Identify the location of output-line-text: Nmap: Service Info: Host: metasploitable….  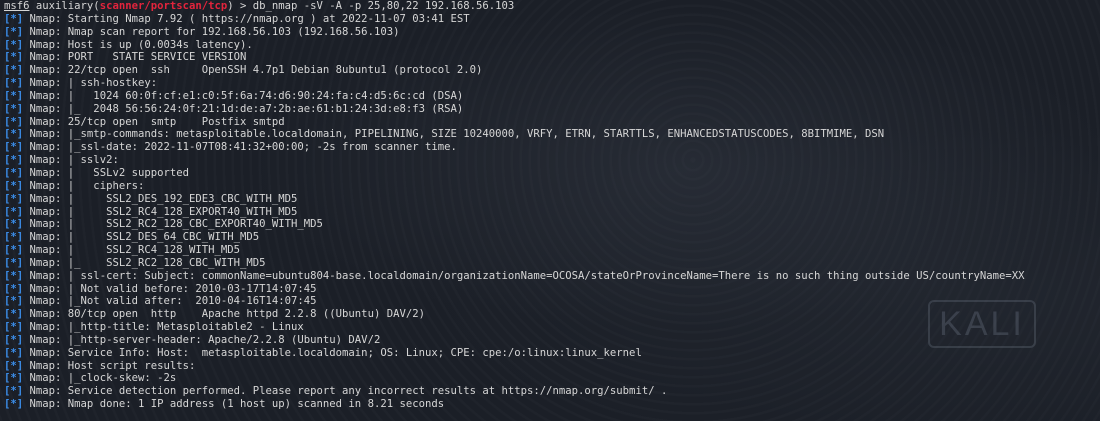
(335, 352).